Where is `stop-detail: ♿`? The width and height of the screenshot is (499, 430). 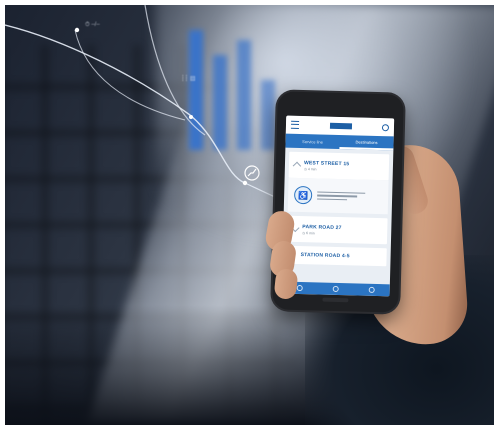
stop-detail: ♿ is located at coordinates (338, 196).